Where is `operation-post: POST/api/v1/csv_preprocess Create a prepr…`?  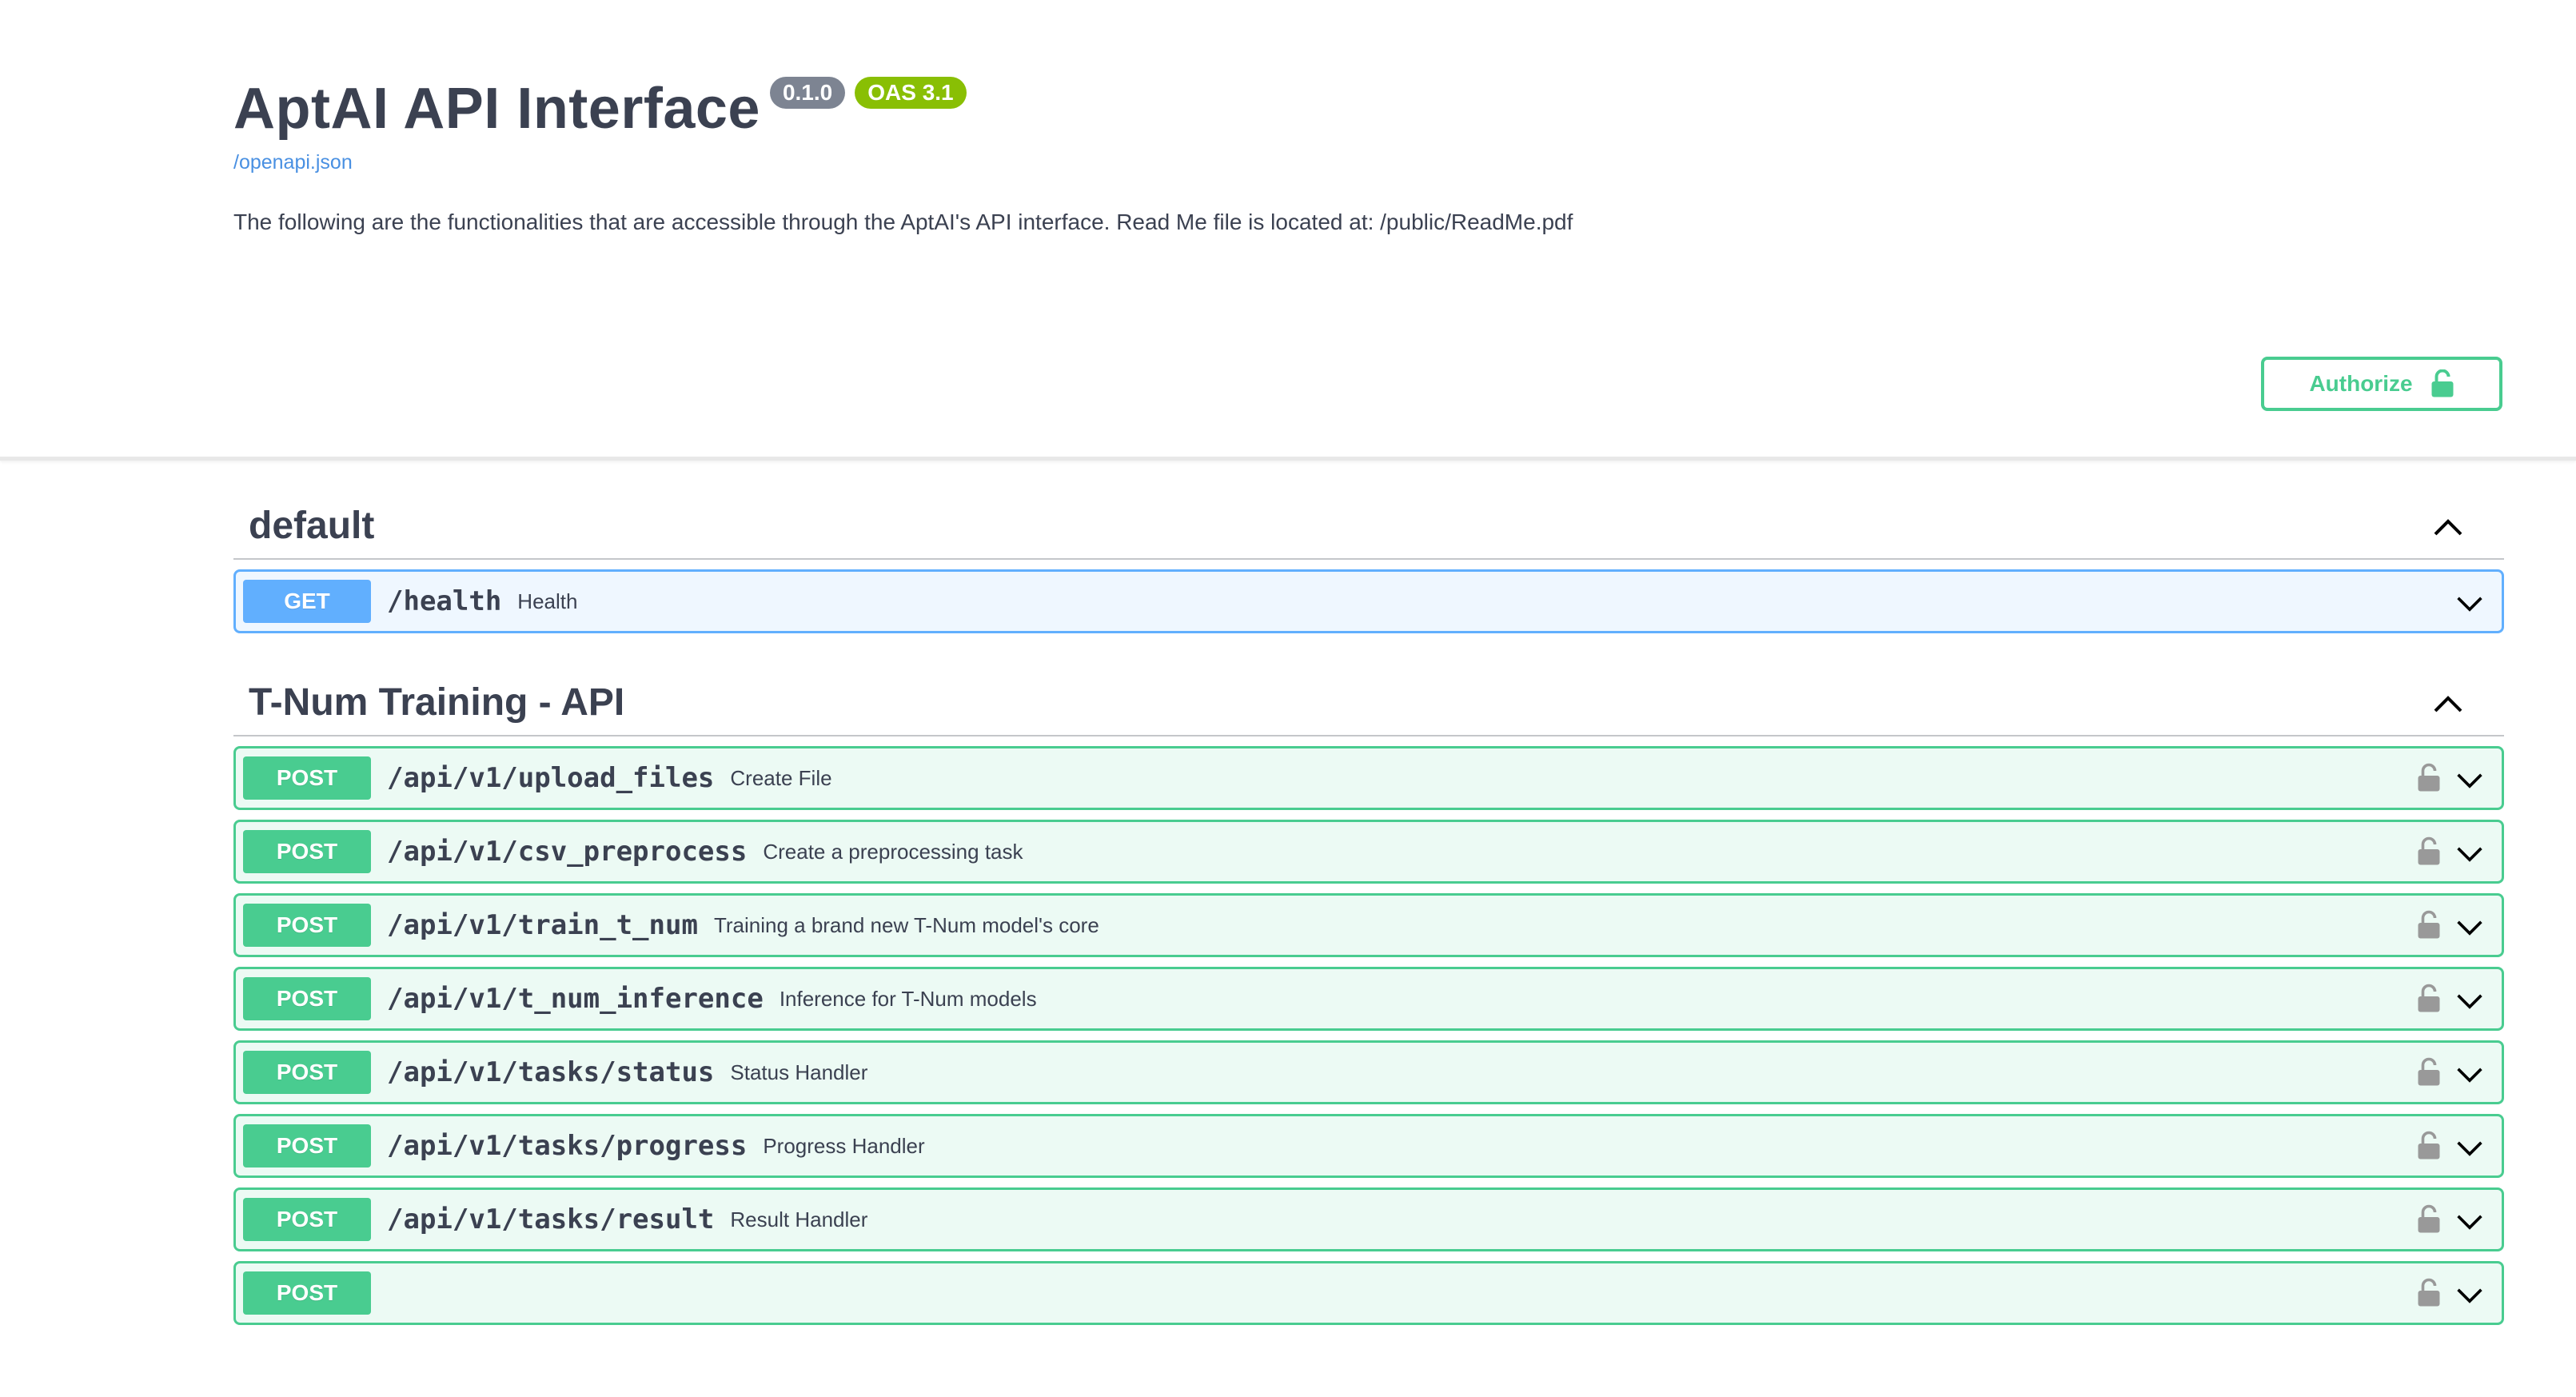 operation-post: POST/api/v1/csv_preprocess Create a prepr… is located at coordinates (1368, 852).